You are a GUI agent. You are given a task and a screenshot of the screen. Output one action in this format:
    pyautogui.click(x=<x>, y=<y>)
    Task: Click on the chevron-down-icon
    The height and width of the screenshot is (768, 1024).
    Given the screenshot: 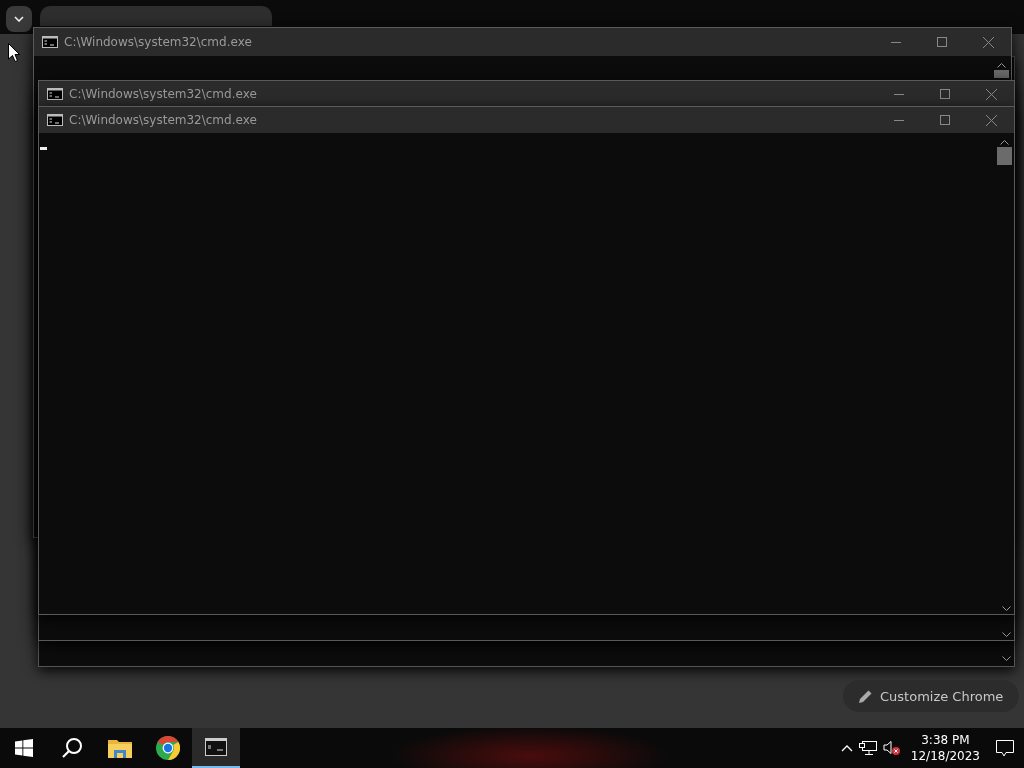 What is the action you would take?
    pyautogui.click(x=19, y=19)
    